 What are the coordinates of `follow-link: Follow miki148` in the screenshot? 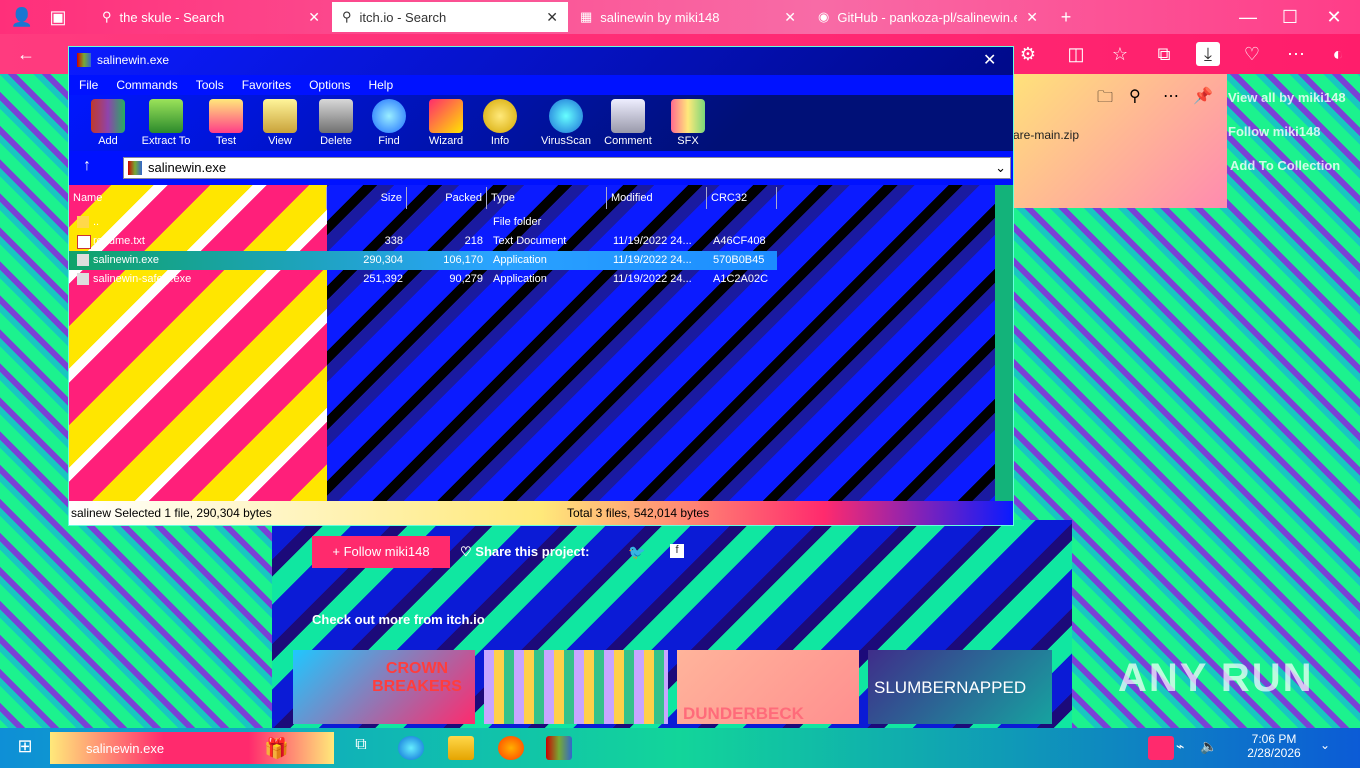 It's located at (1274, 131).